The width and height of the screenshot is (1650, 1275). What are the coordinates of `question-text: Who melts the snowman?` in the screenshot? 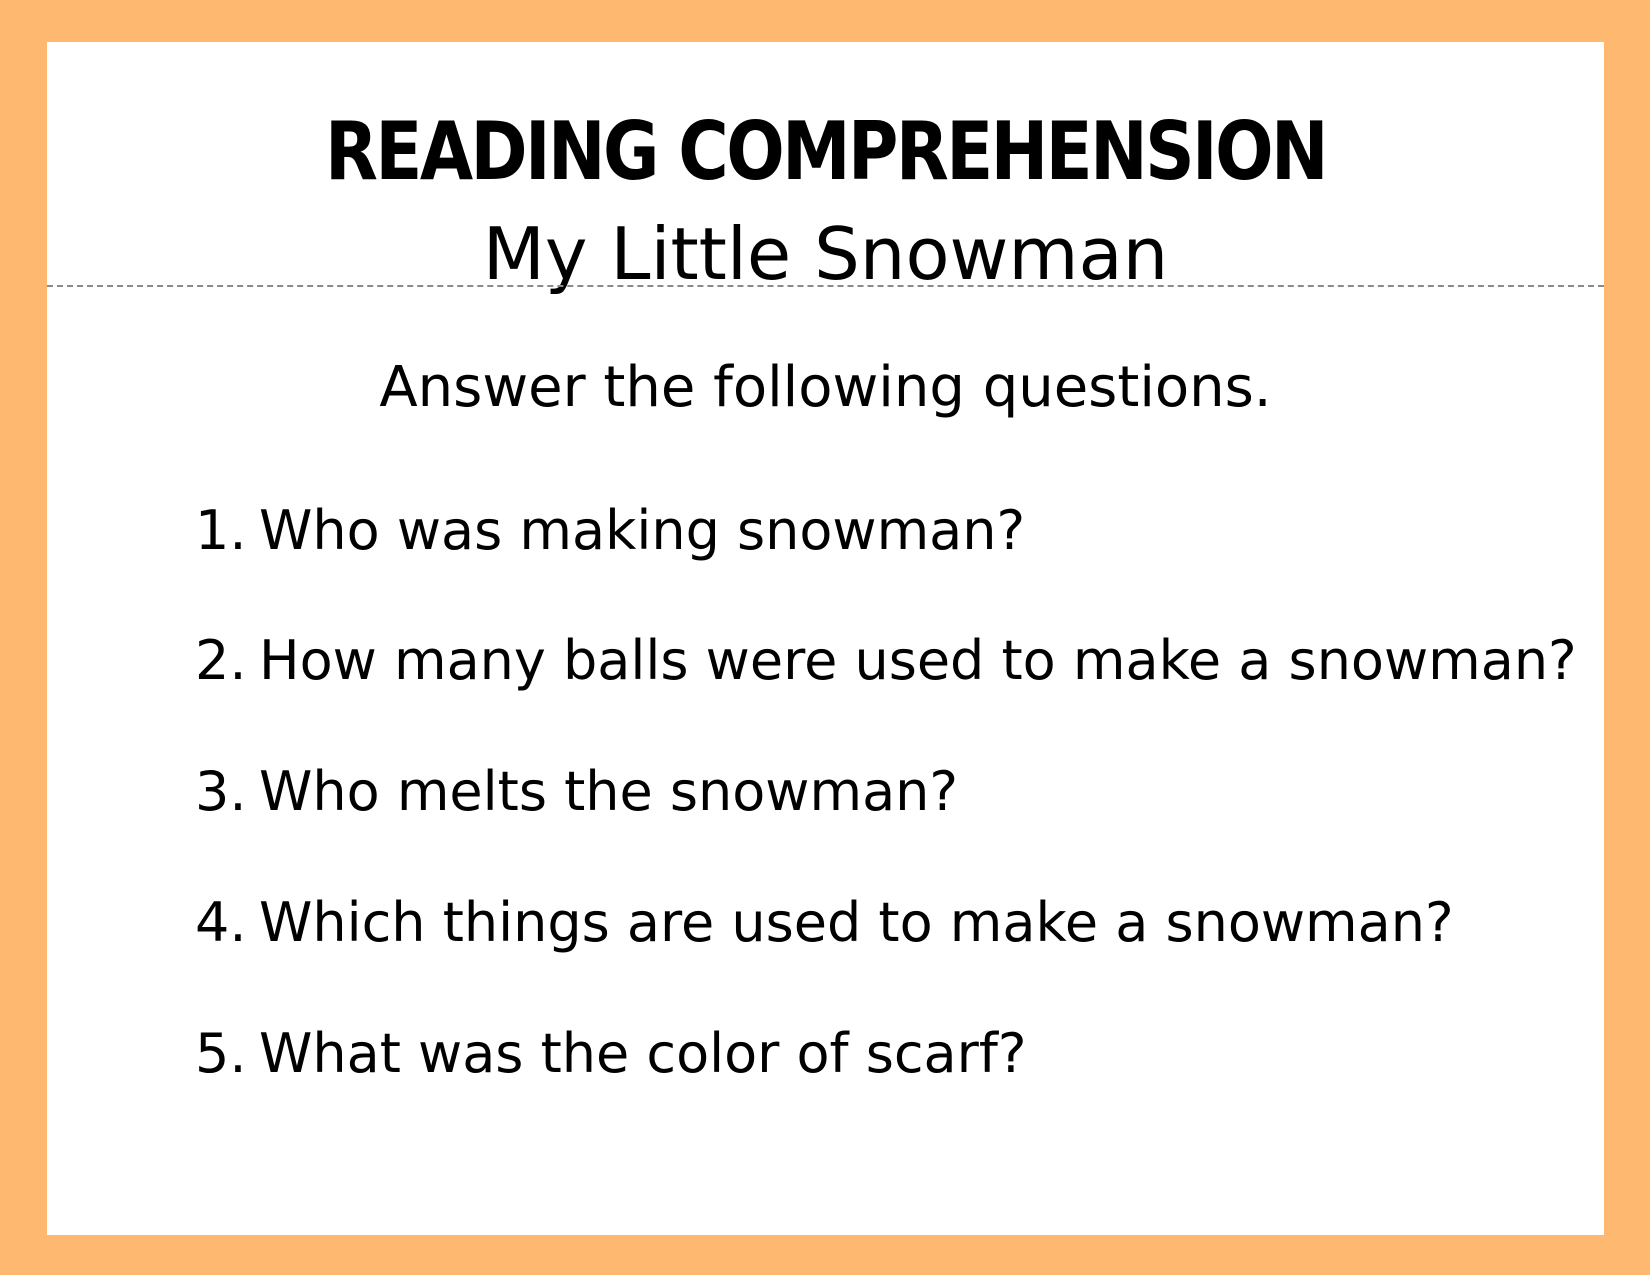 It's located at (609, 791).